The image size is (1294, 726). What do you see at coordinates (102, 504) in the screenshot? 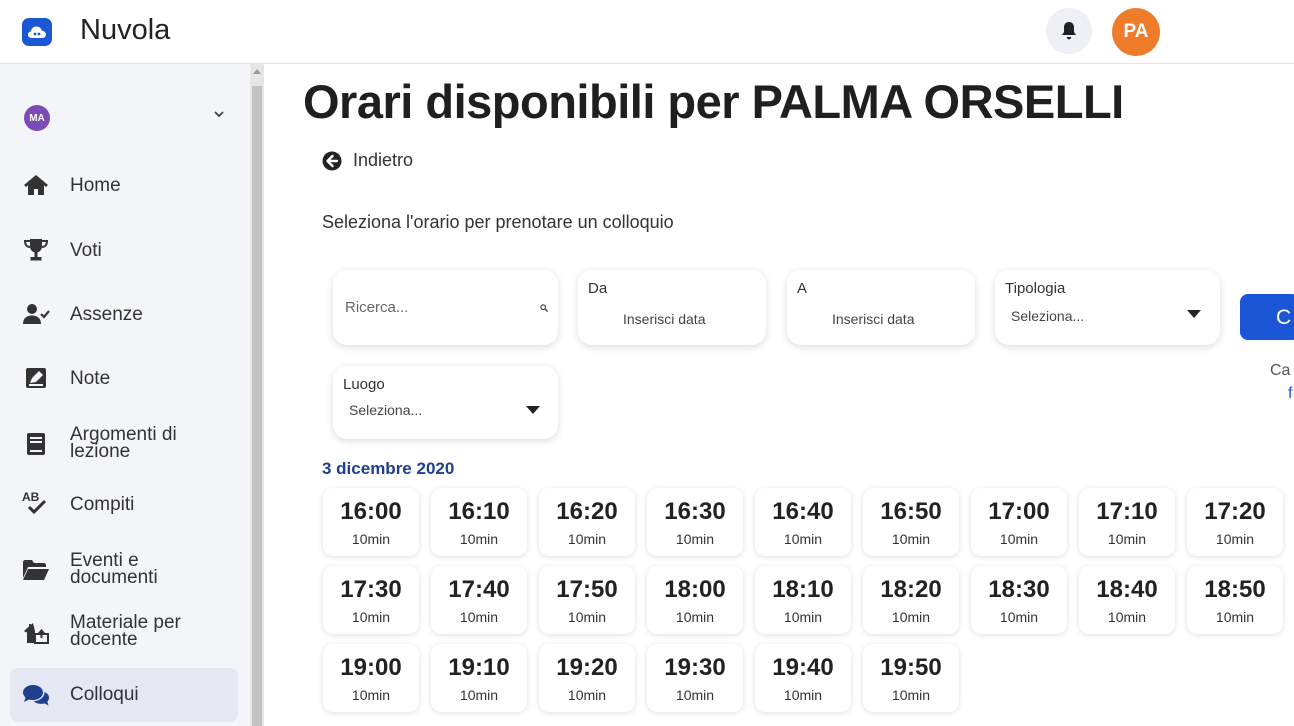
I see `sidebar-item-label: Compiti` at bounding box center [102, 504].